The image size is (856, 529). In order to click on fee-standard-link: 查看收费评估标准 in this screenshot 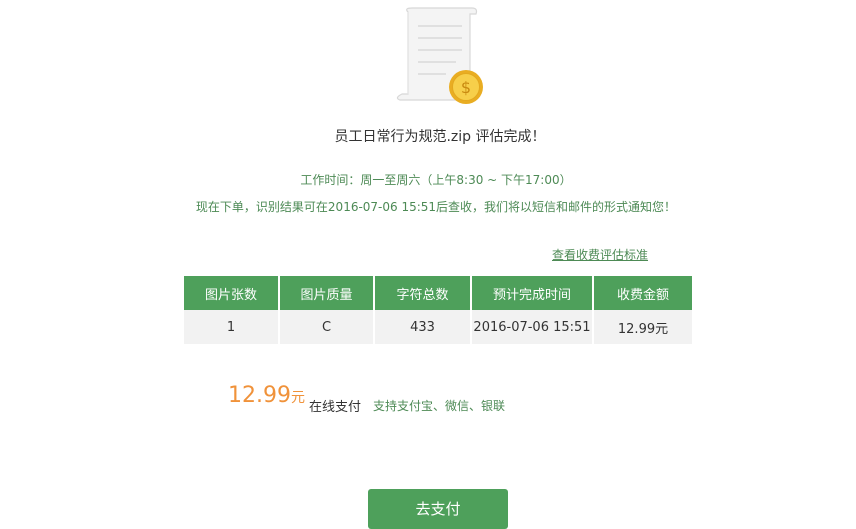, I will do `click(600, 254)`.